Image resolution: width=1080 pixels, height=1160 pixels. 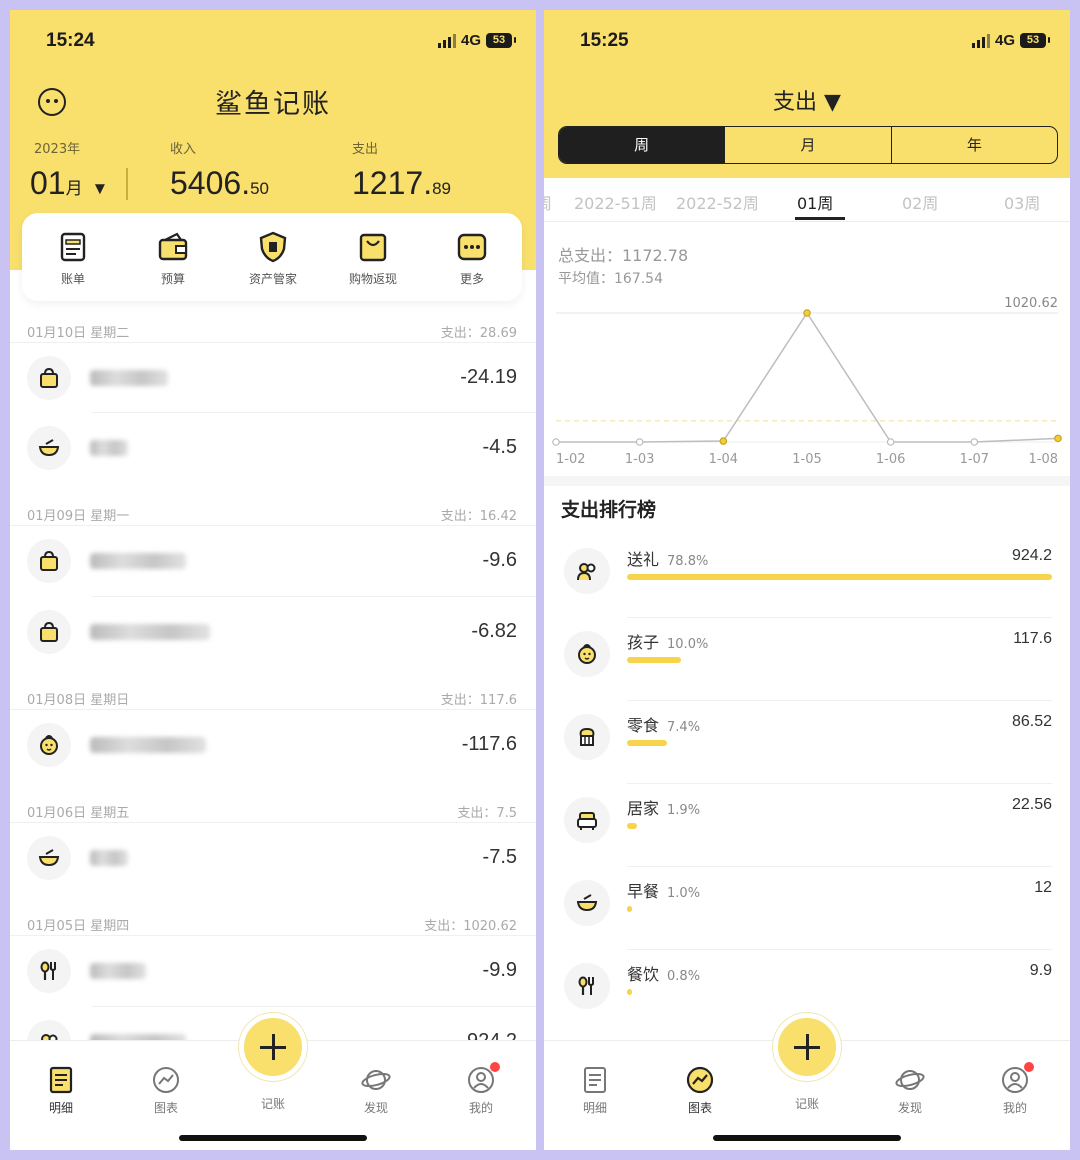 What do you see at coordinates (499, 970) in the screenshot?
I see `transaction-amount: -9.9` at bounding box center [499, 970].